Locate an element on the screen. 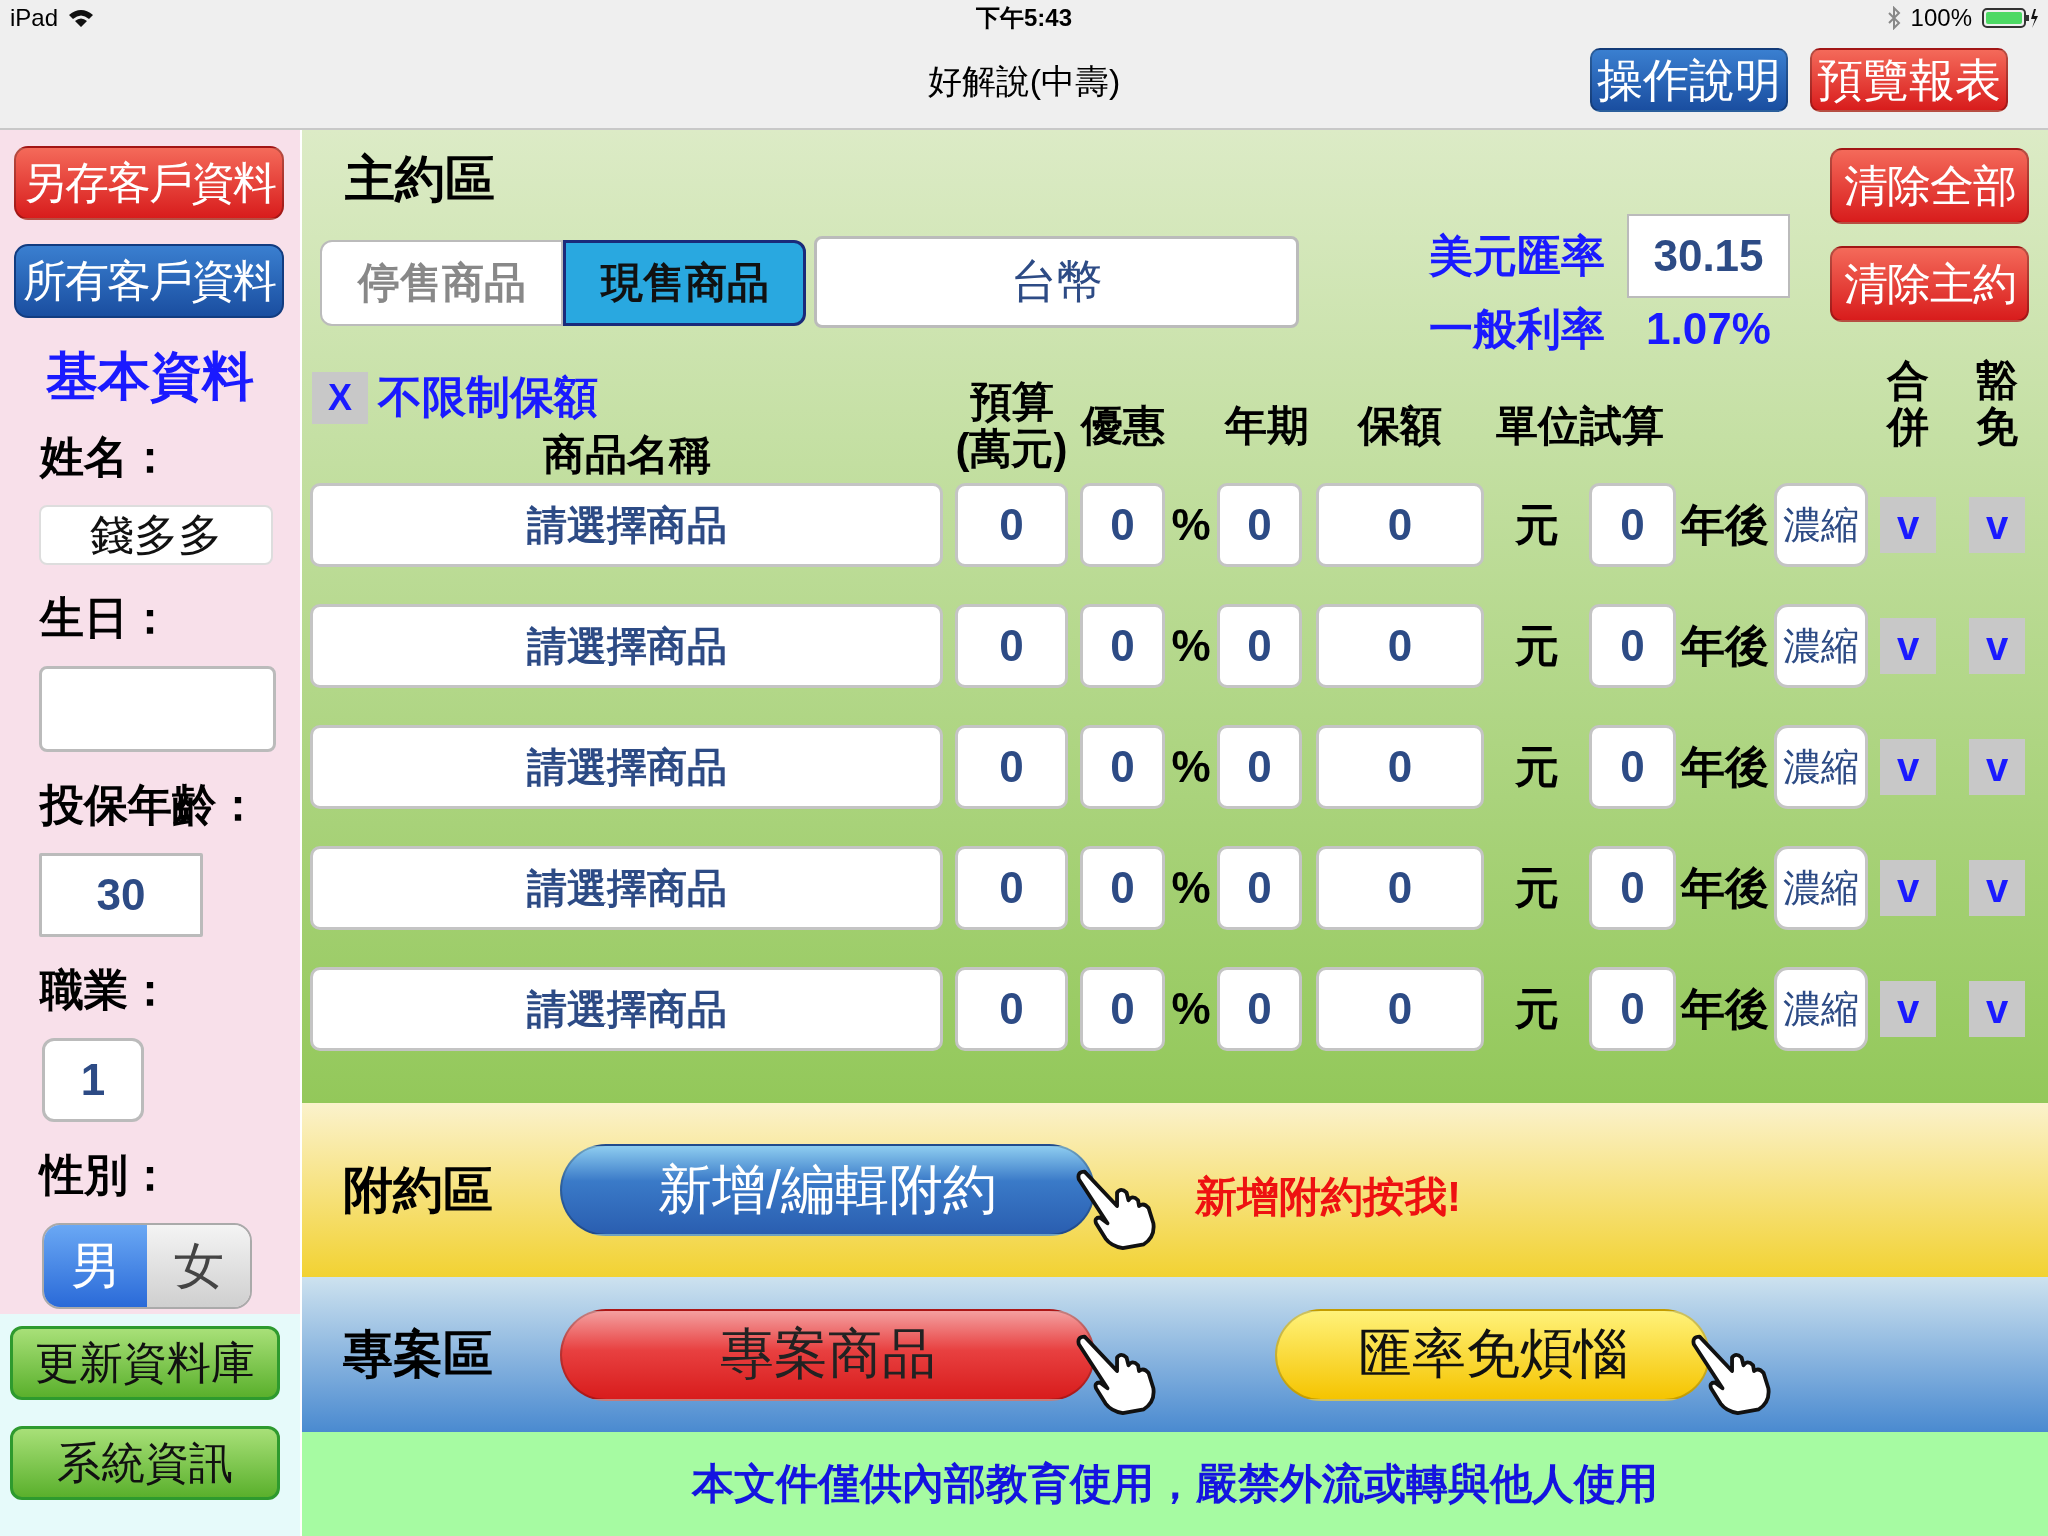 This screenshot has height=1536, width=2048. bluetooth-icon is located at coordinates (1893, 18).